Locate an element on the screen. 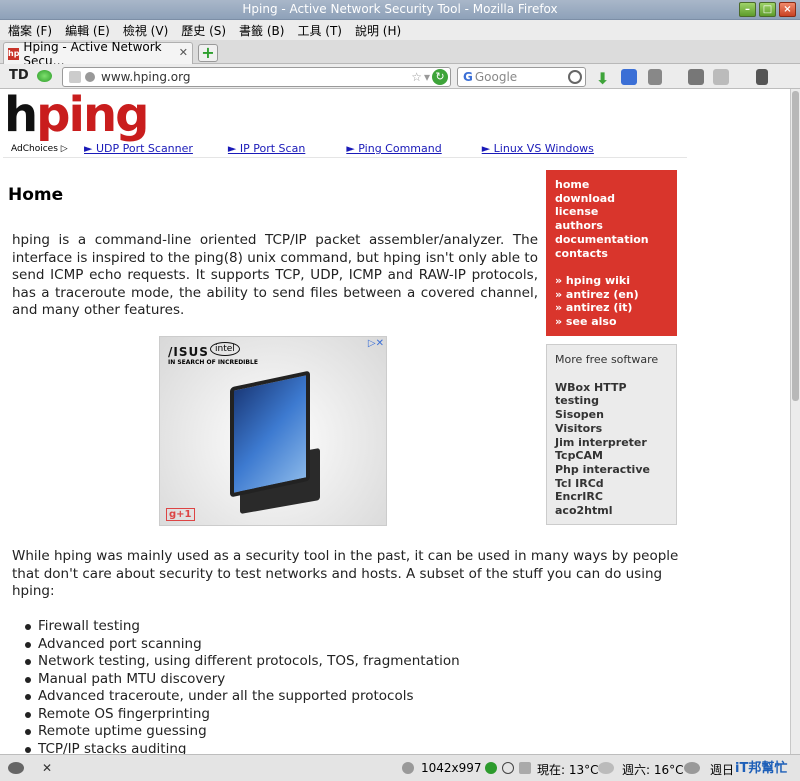 The height and width of the screenshot is (781, 800). search-input: Google is located at coordinates (521, 77).